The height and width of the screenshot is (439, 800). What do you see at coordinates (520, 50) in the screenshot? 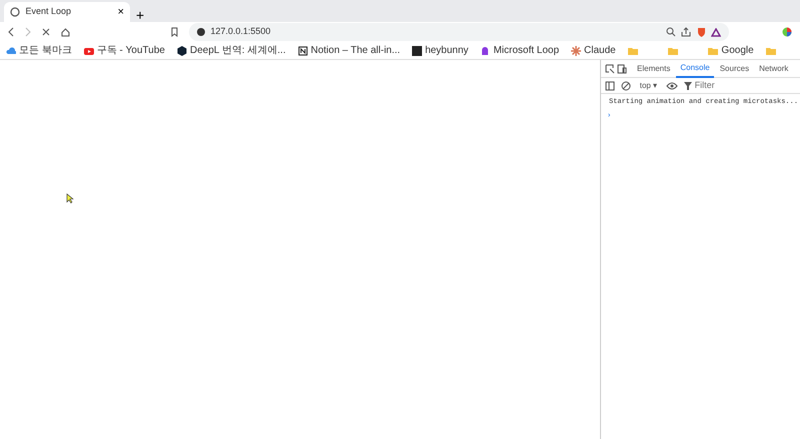
I see `bookmark-item: Microsoft Loop` at bounding box center [520, 50].